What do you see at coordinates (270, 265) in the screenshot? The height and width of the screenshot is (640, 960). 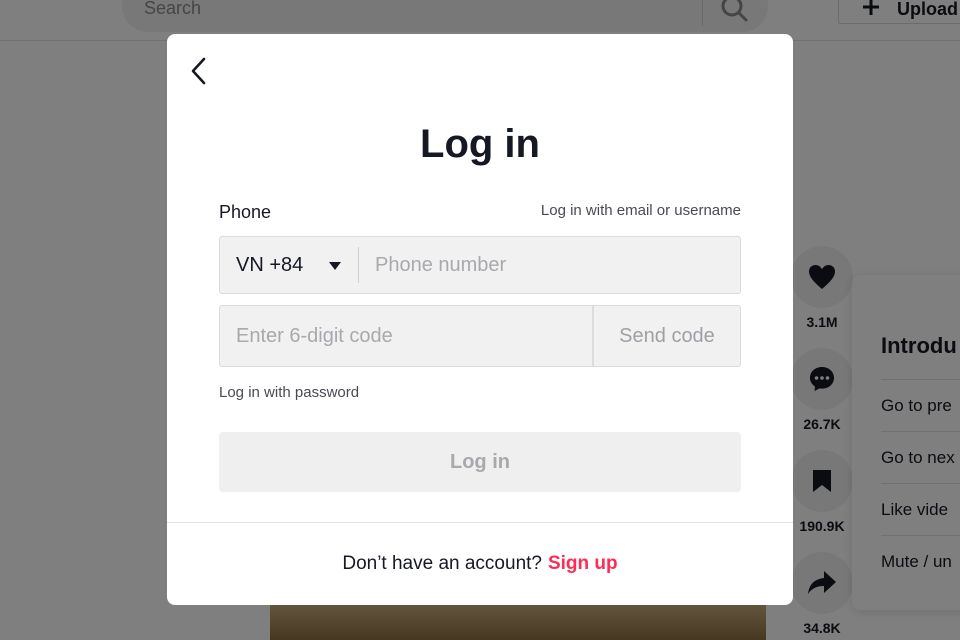 I see `country-code-value: VN +84` at bounding box center [270, 265].